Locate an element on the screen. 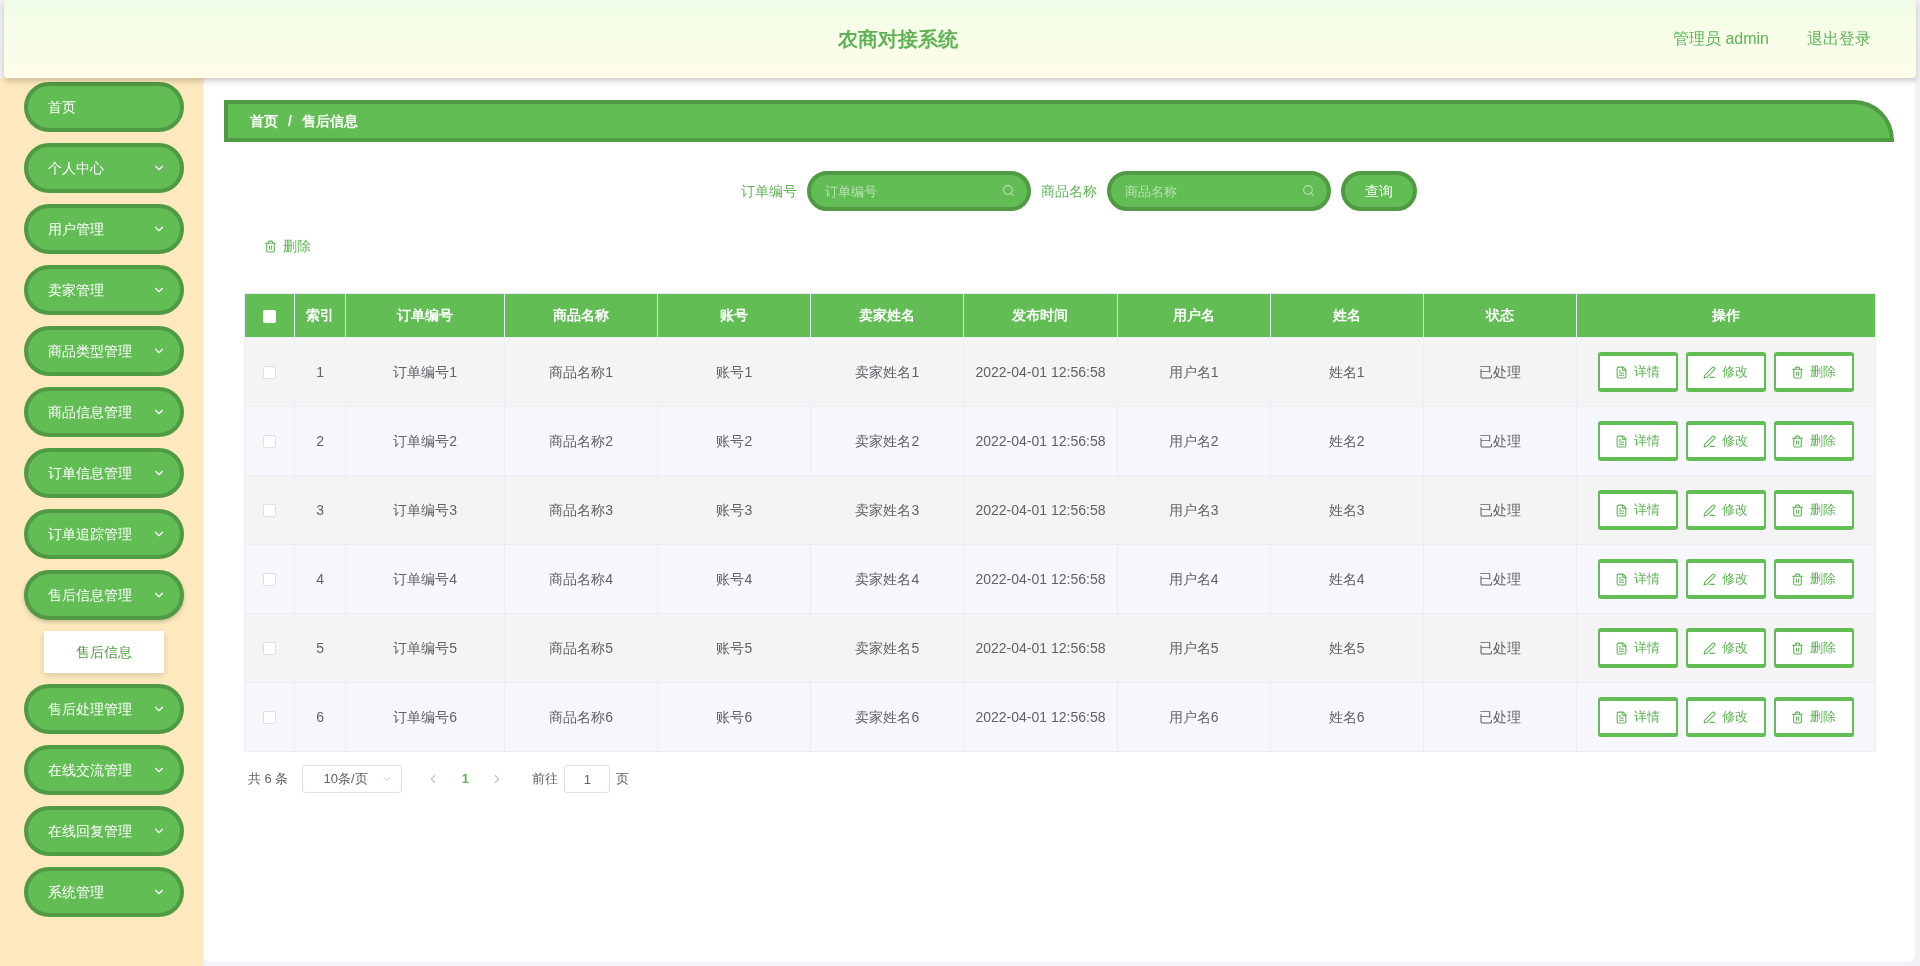 This screenshot has width=1920, height=966. page-suffix: 页 is located at coordinates (623, 779).